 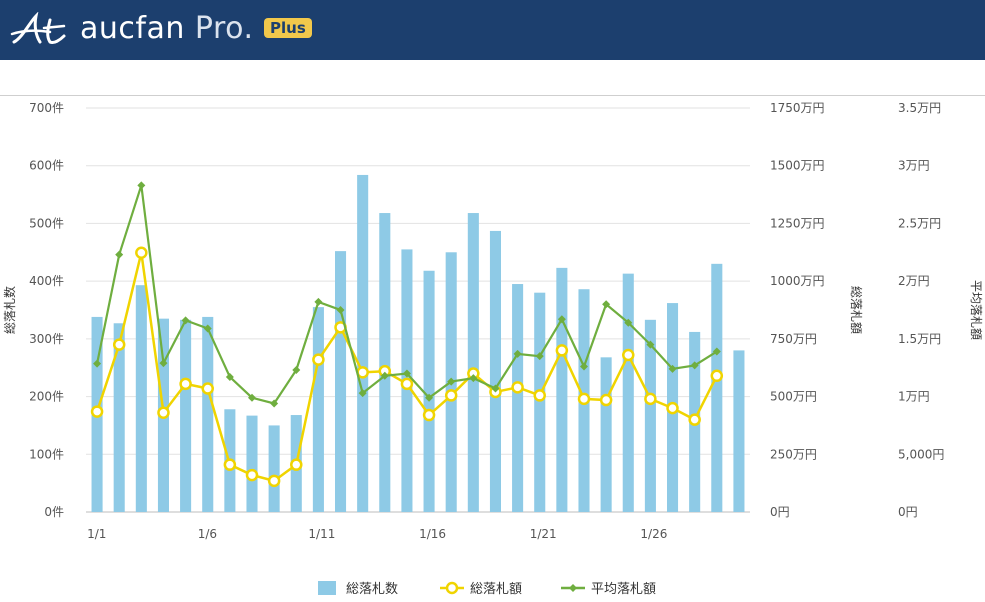 What do you see at coordinates (919, 108) in the screenshot?
I see `right2-tick-label: 3.5万円` at bounding box center [919, 108].